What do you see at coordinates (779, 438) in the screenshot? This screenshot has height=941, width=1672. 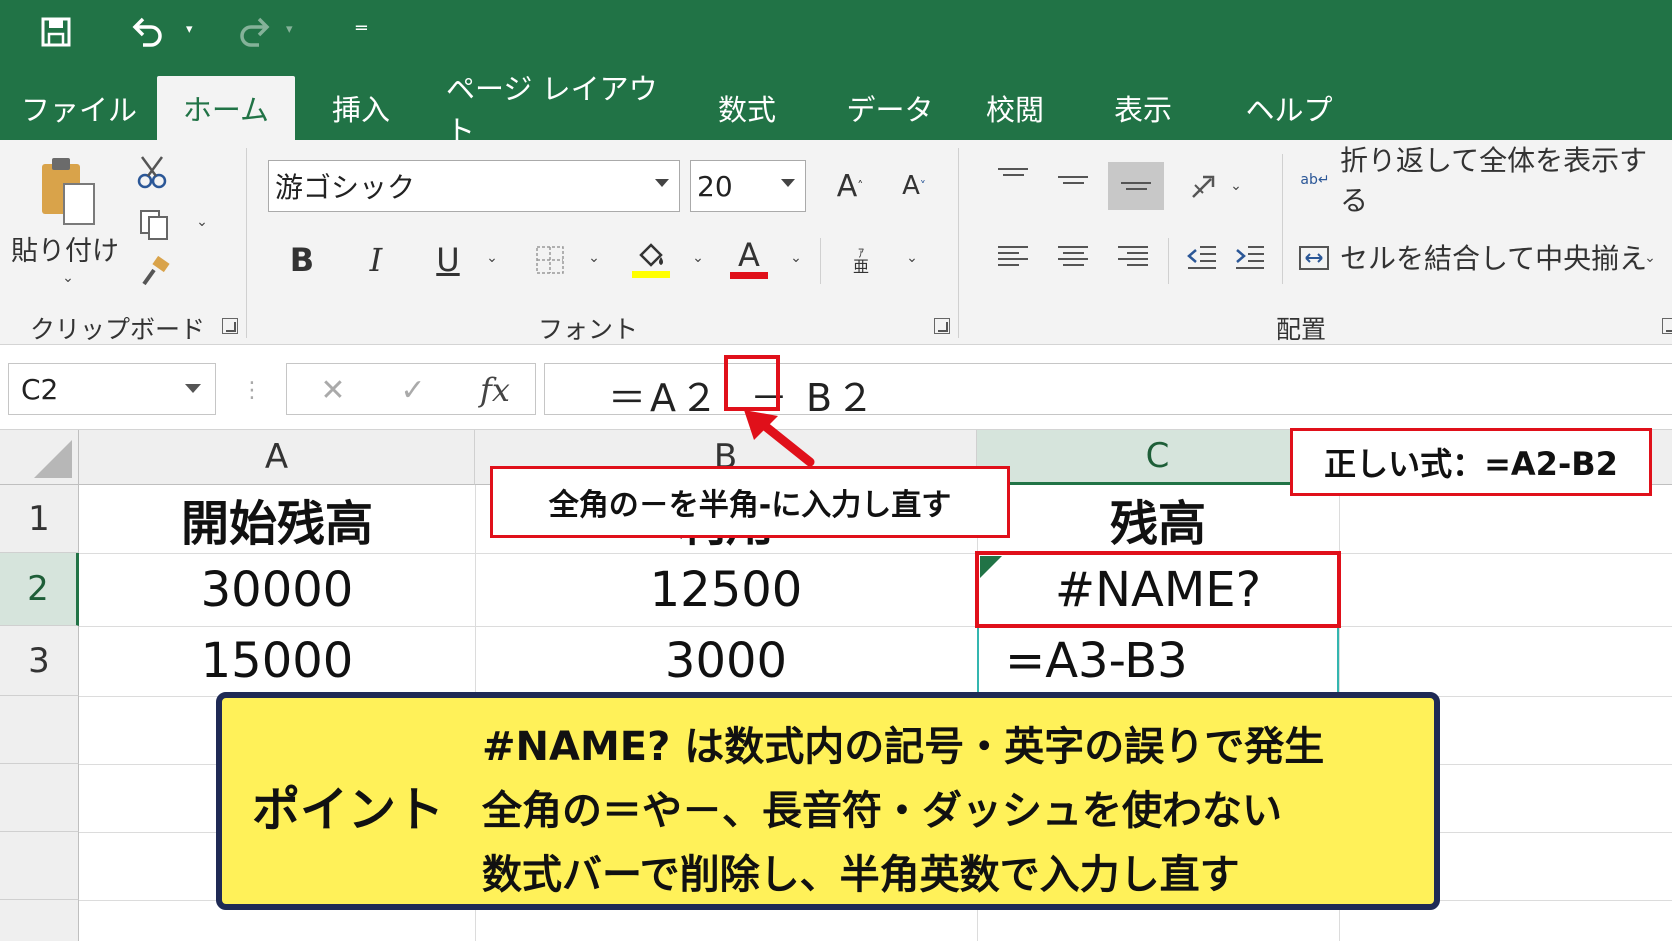 I see `red-arrow-icon` at bounding box center [779, 438].